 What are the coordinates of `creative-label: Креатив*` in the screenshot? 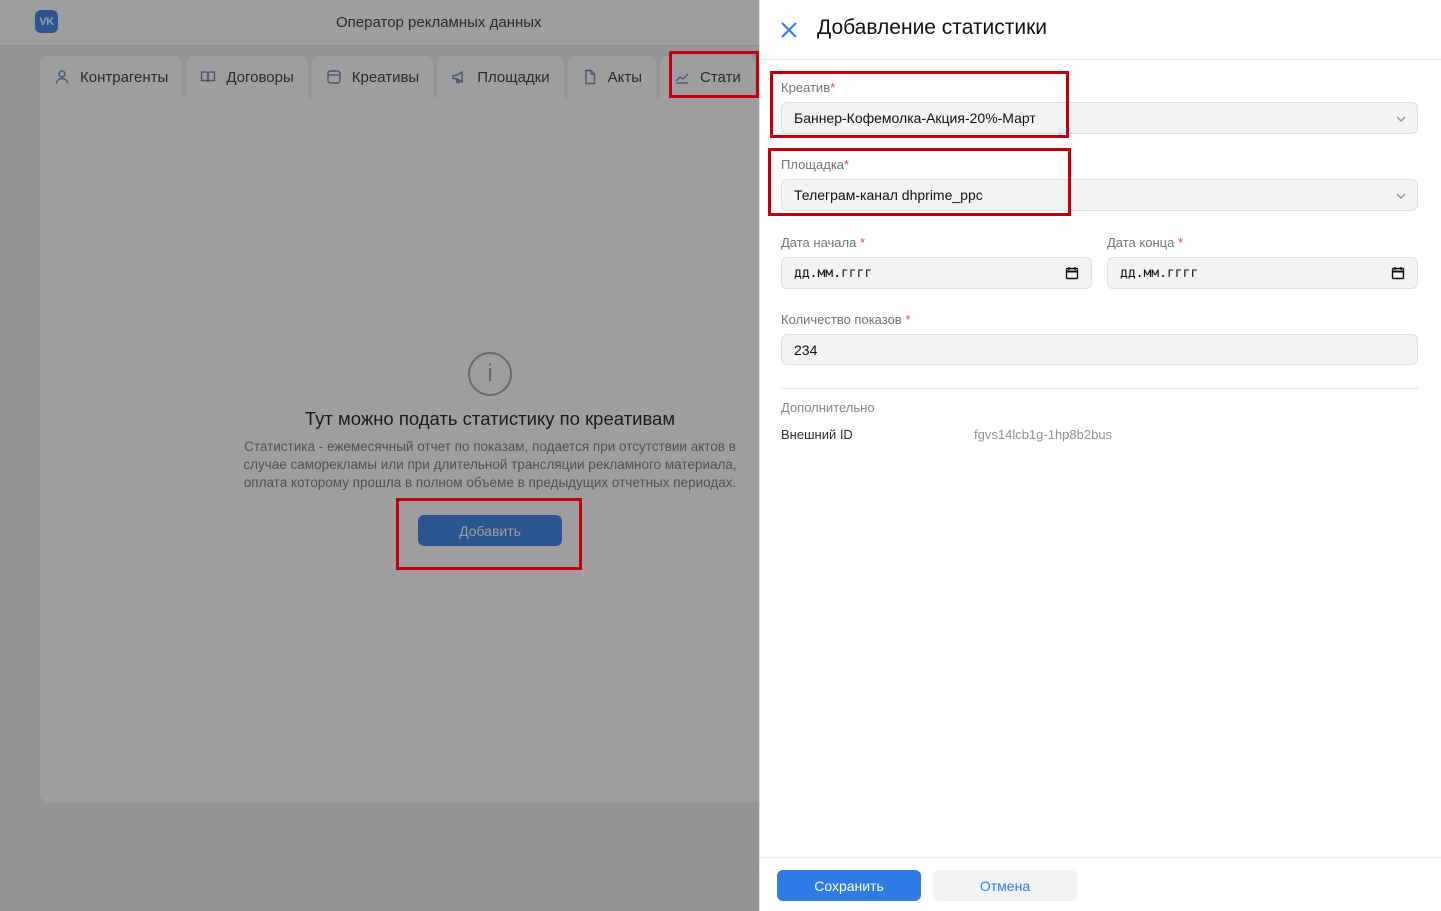 It's located at (808, 87).